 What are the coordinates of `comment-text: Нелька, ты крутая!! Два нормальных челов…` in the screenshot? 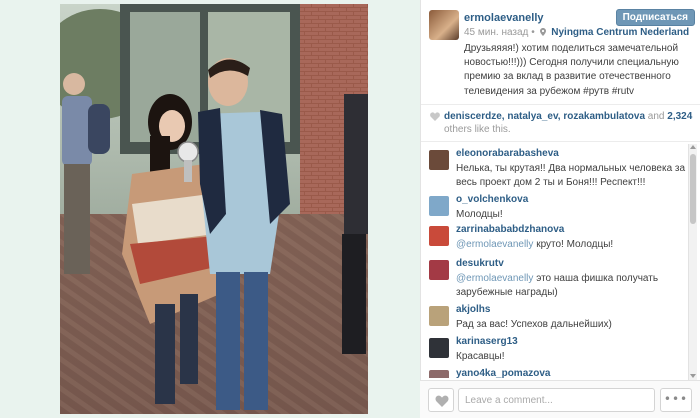 It's located at (571, 176).